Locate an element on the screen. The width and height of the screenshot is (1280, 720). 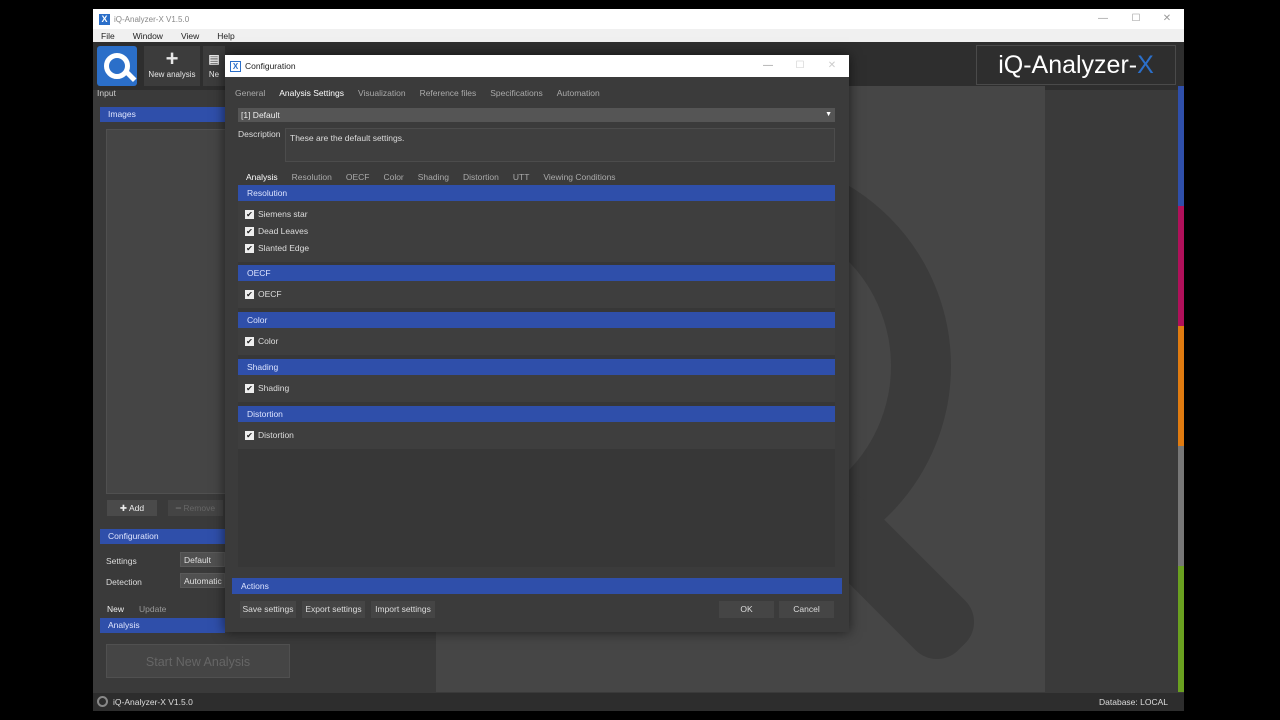
checkbox-label: Siemens star is located at coordinates (283, 214).